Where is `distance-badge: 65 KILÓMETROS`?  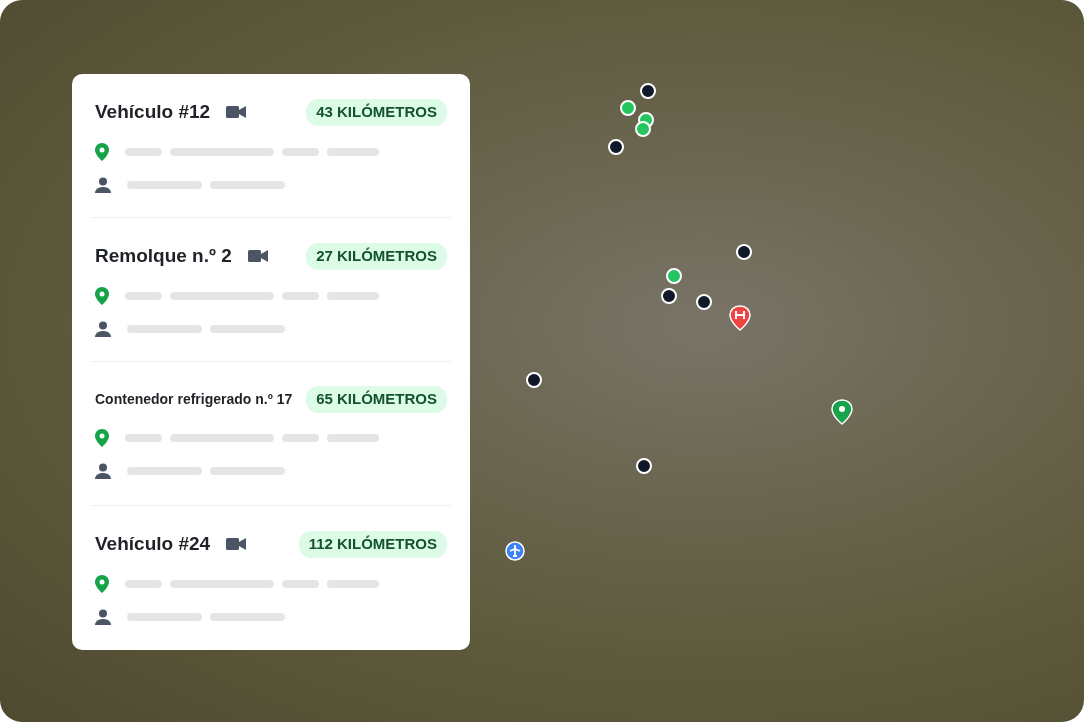 distance-badge: 65 KILÓMETROS is located at coordinates (376, 399).